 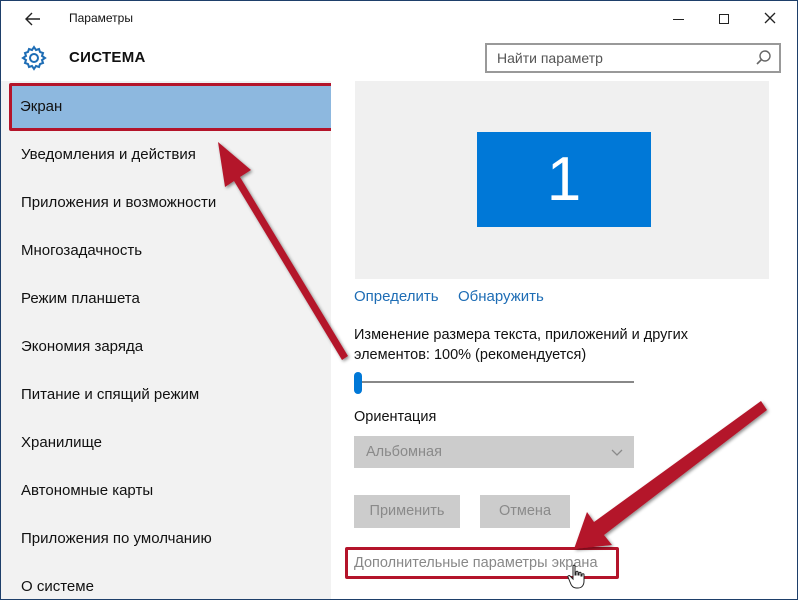 What do you see at coordinates (501, 297) in the screenshot?
I see `detect-link: Обнаружить` at bounding box center [501, 297].